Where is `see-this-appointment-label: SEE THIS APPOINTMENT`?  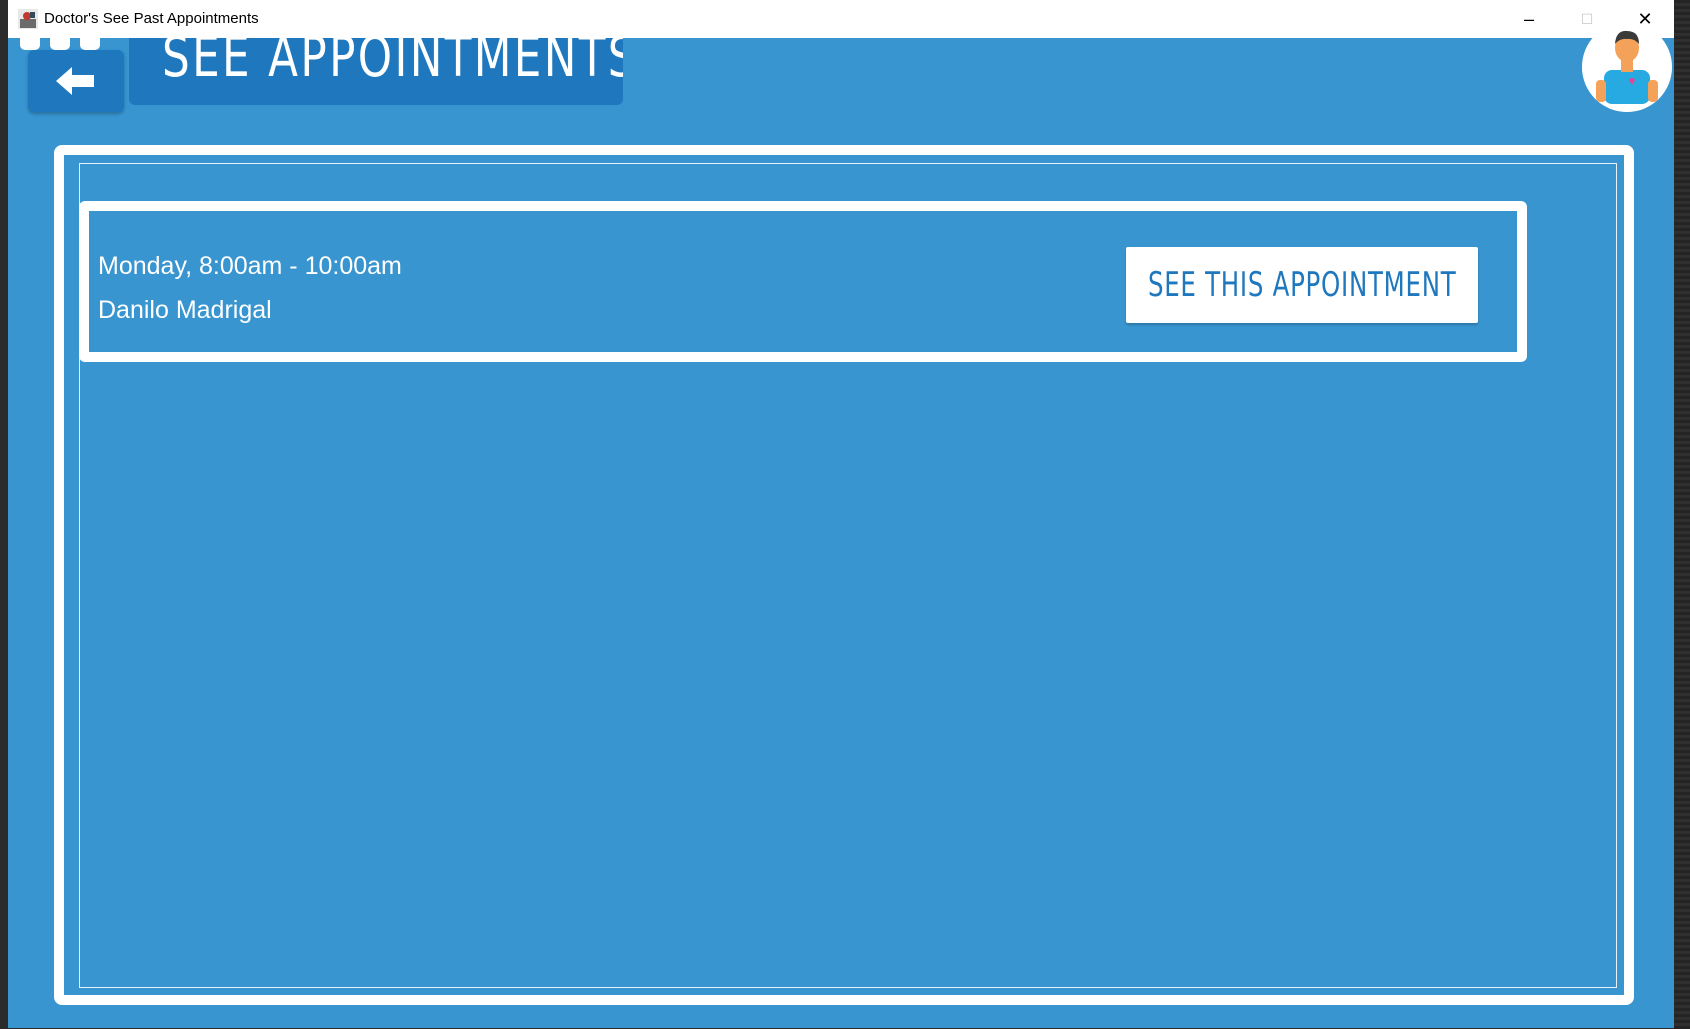 see-this-appointment-label: SEE THIS APPOINTMENT is located at coordinates (1302, 285).